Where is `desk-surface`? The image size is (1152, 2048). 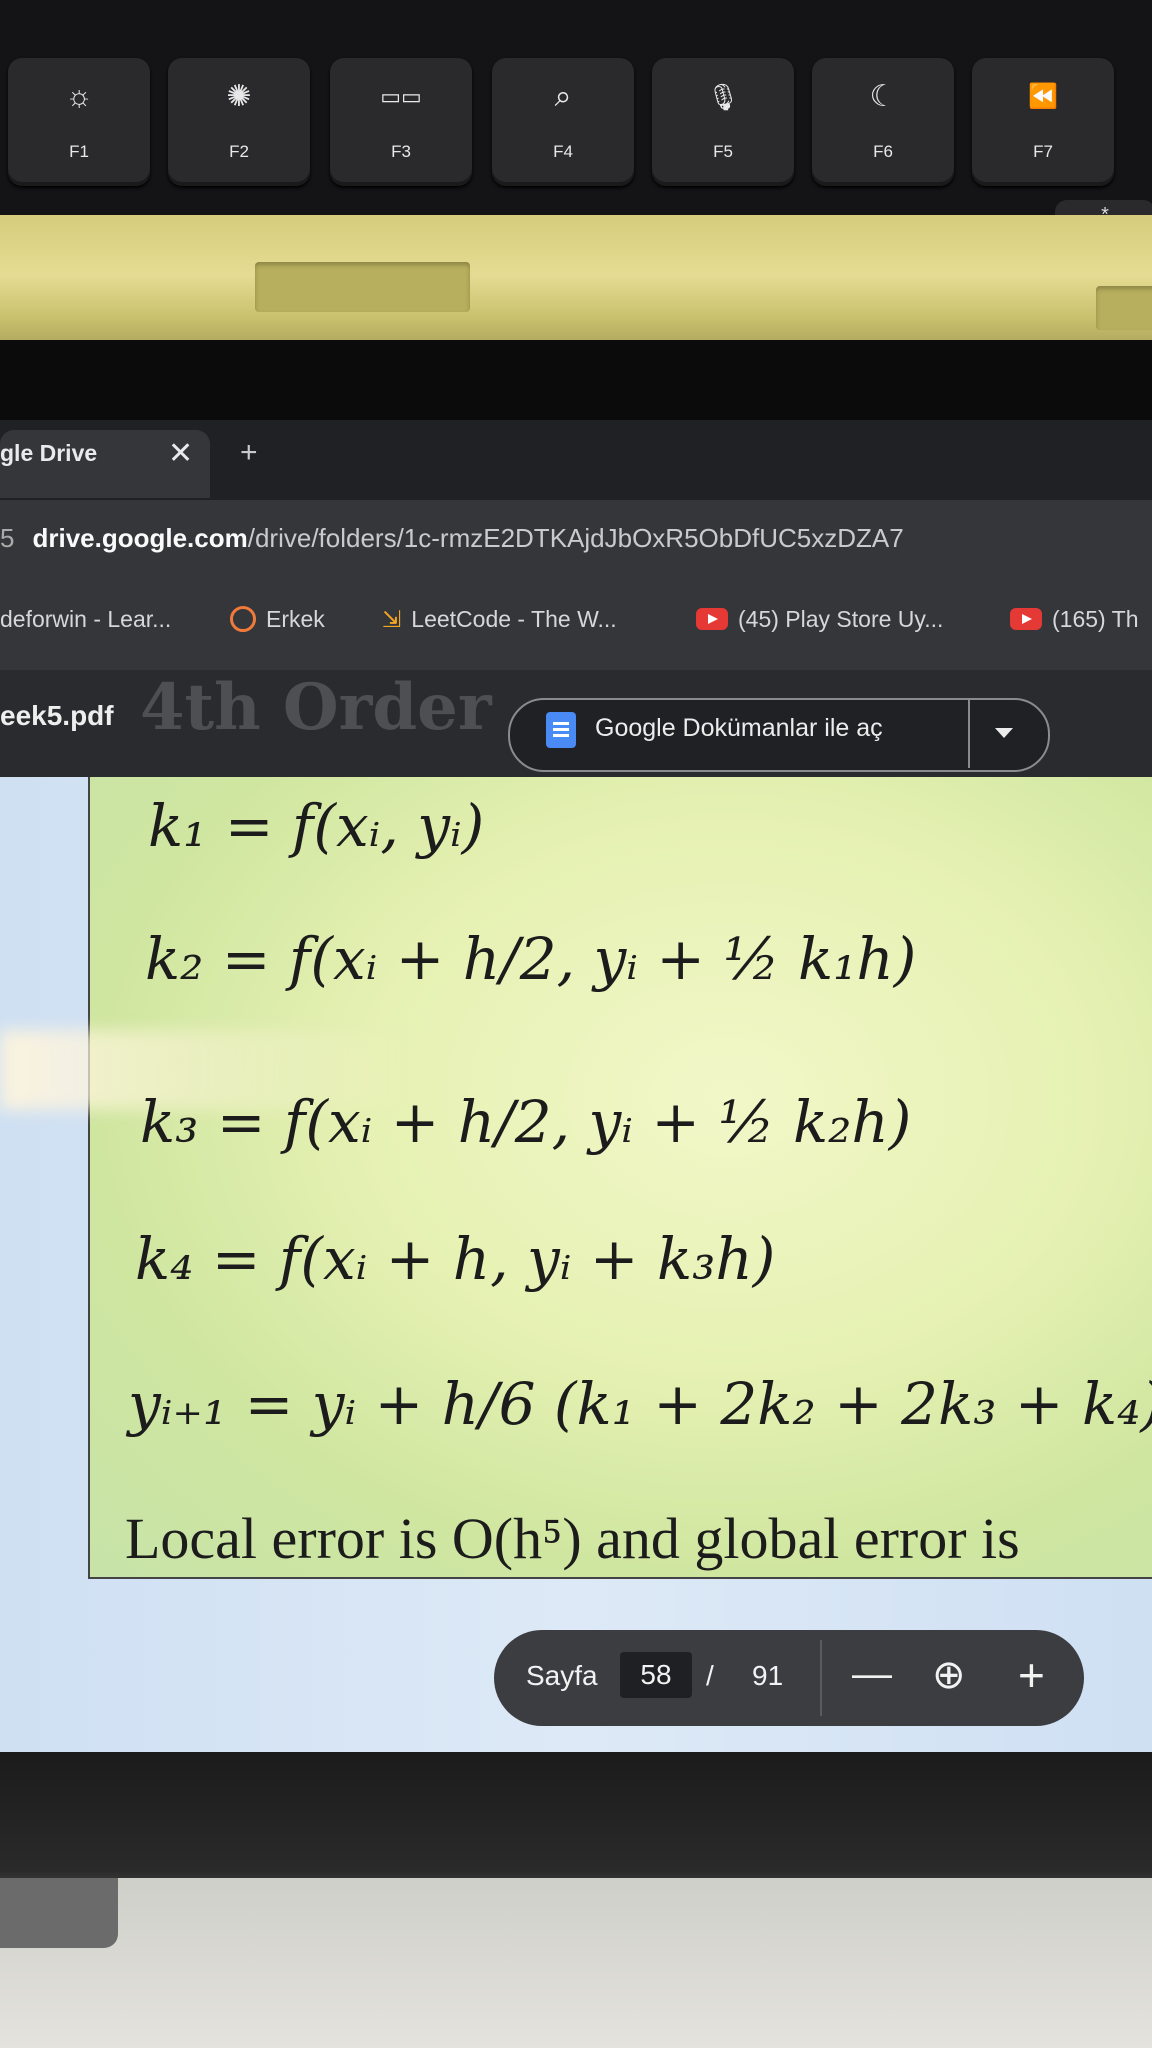
desk-surface is located at coordinates (576, 1963).